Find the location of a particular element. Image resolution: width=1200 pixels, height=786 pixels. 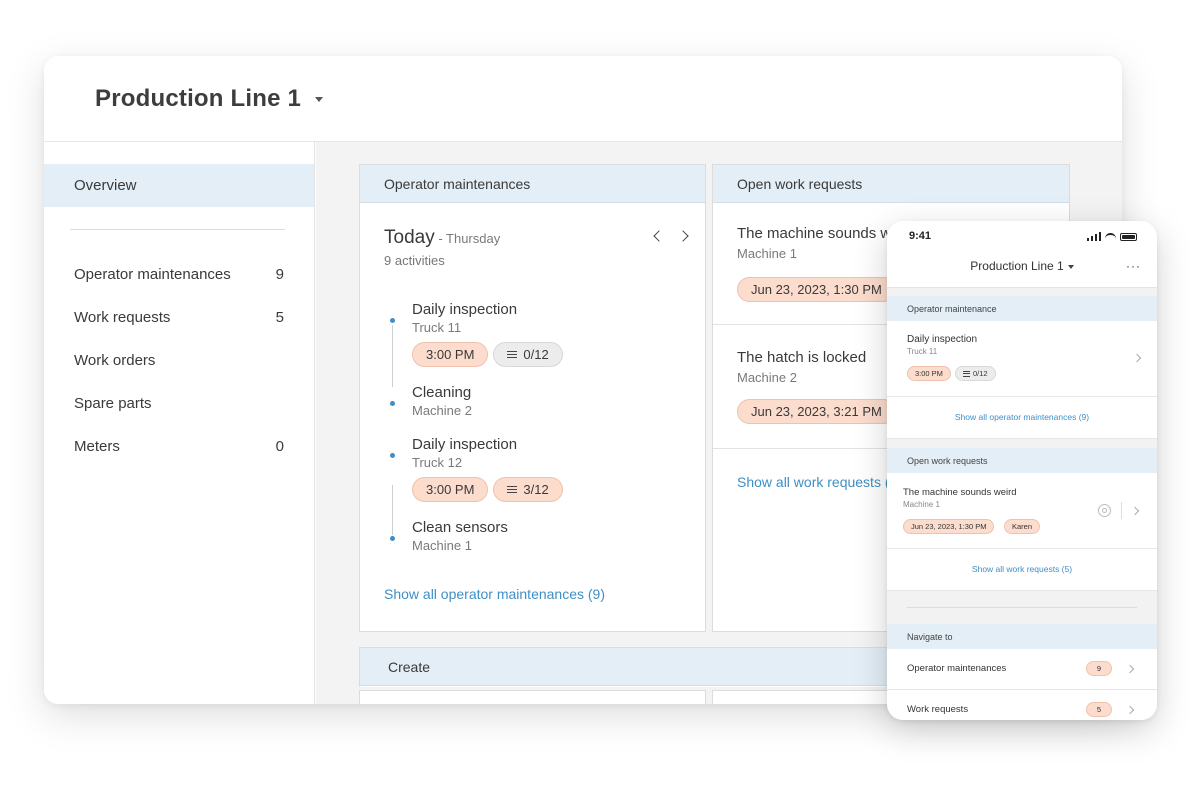

show-all-row: Show all work requests (5) is located at coordinates (1022, 570).